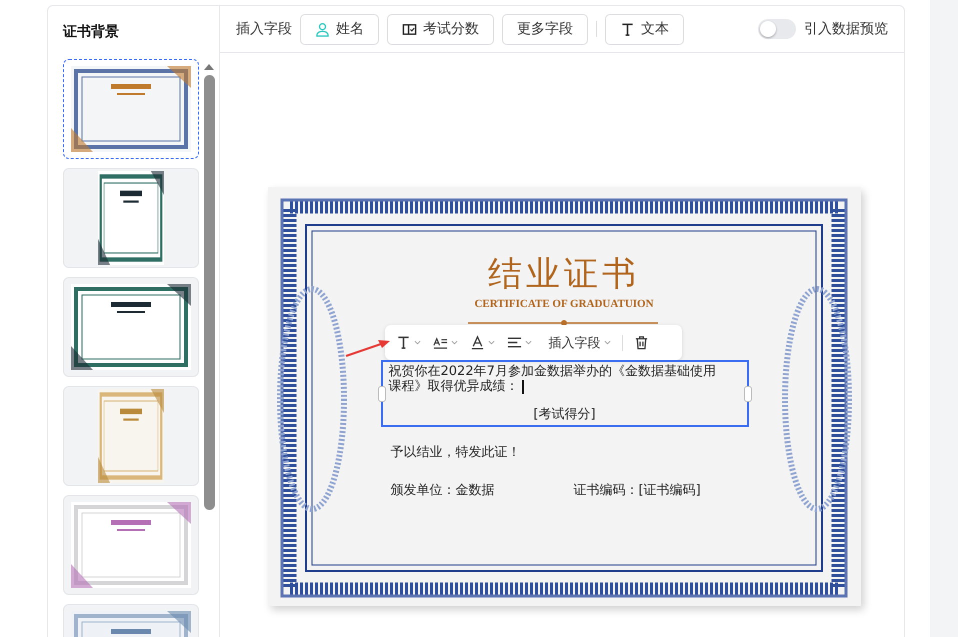 The height and width of the screenshot is (637, 958). What do you see at coordinates (322, 29) in the screenshot?
I see `person-icon` at bounding box center [322, 29].